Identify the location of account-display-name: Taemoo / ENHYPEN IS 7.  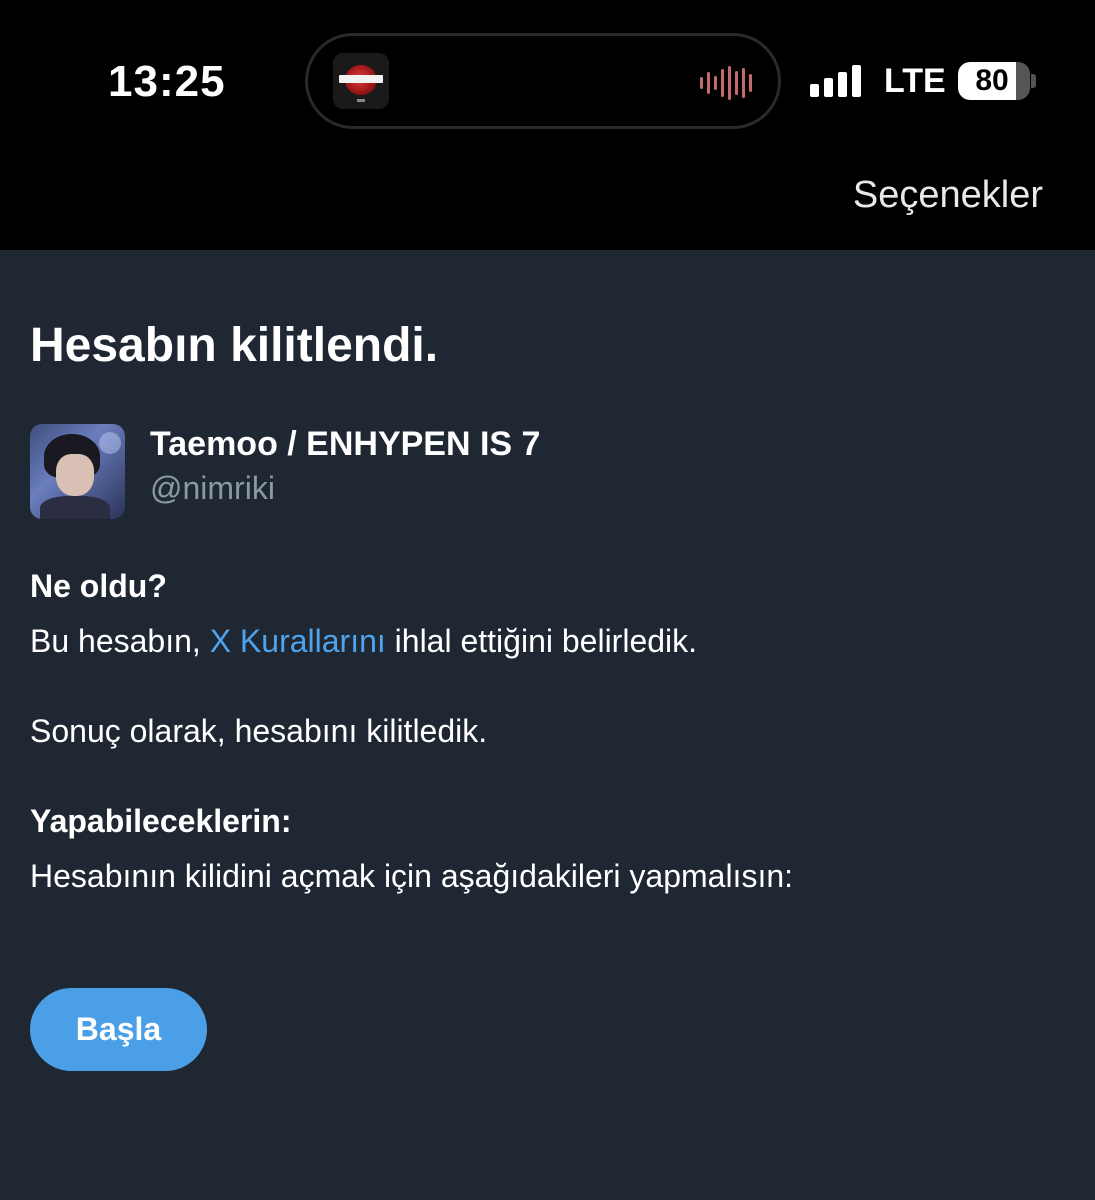
(345, 444).